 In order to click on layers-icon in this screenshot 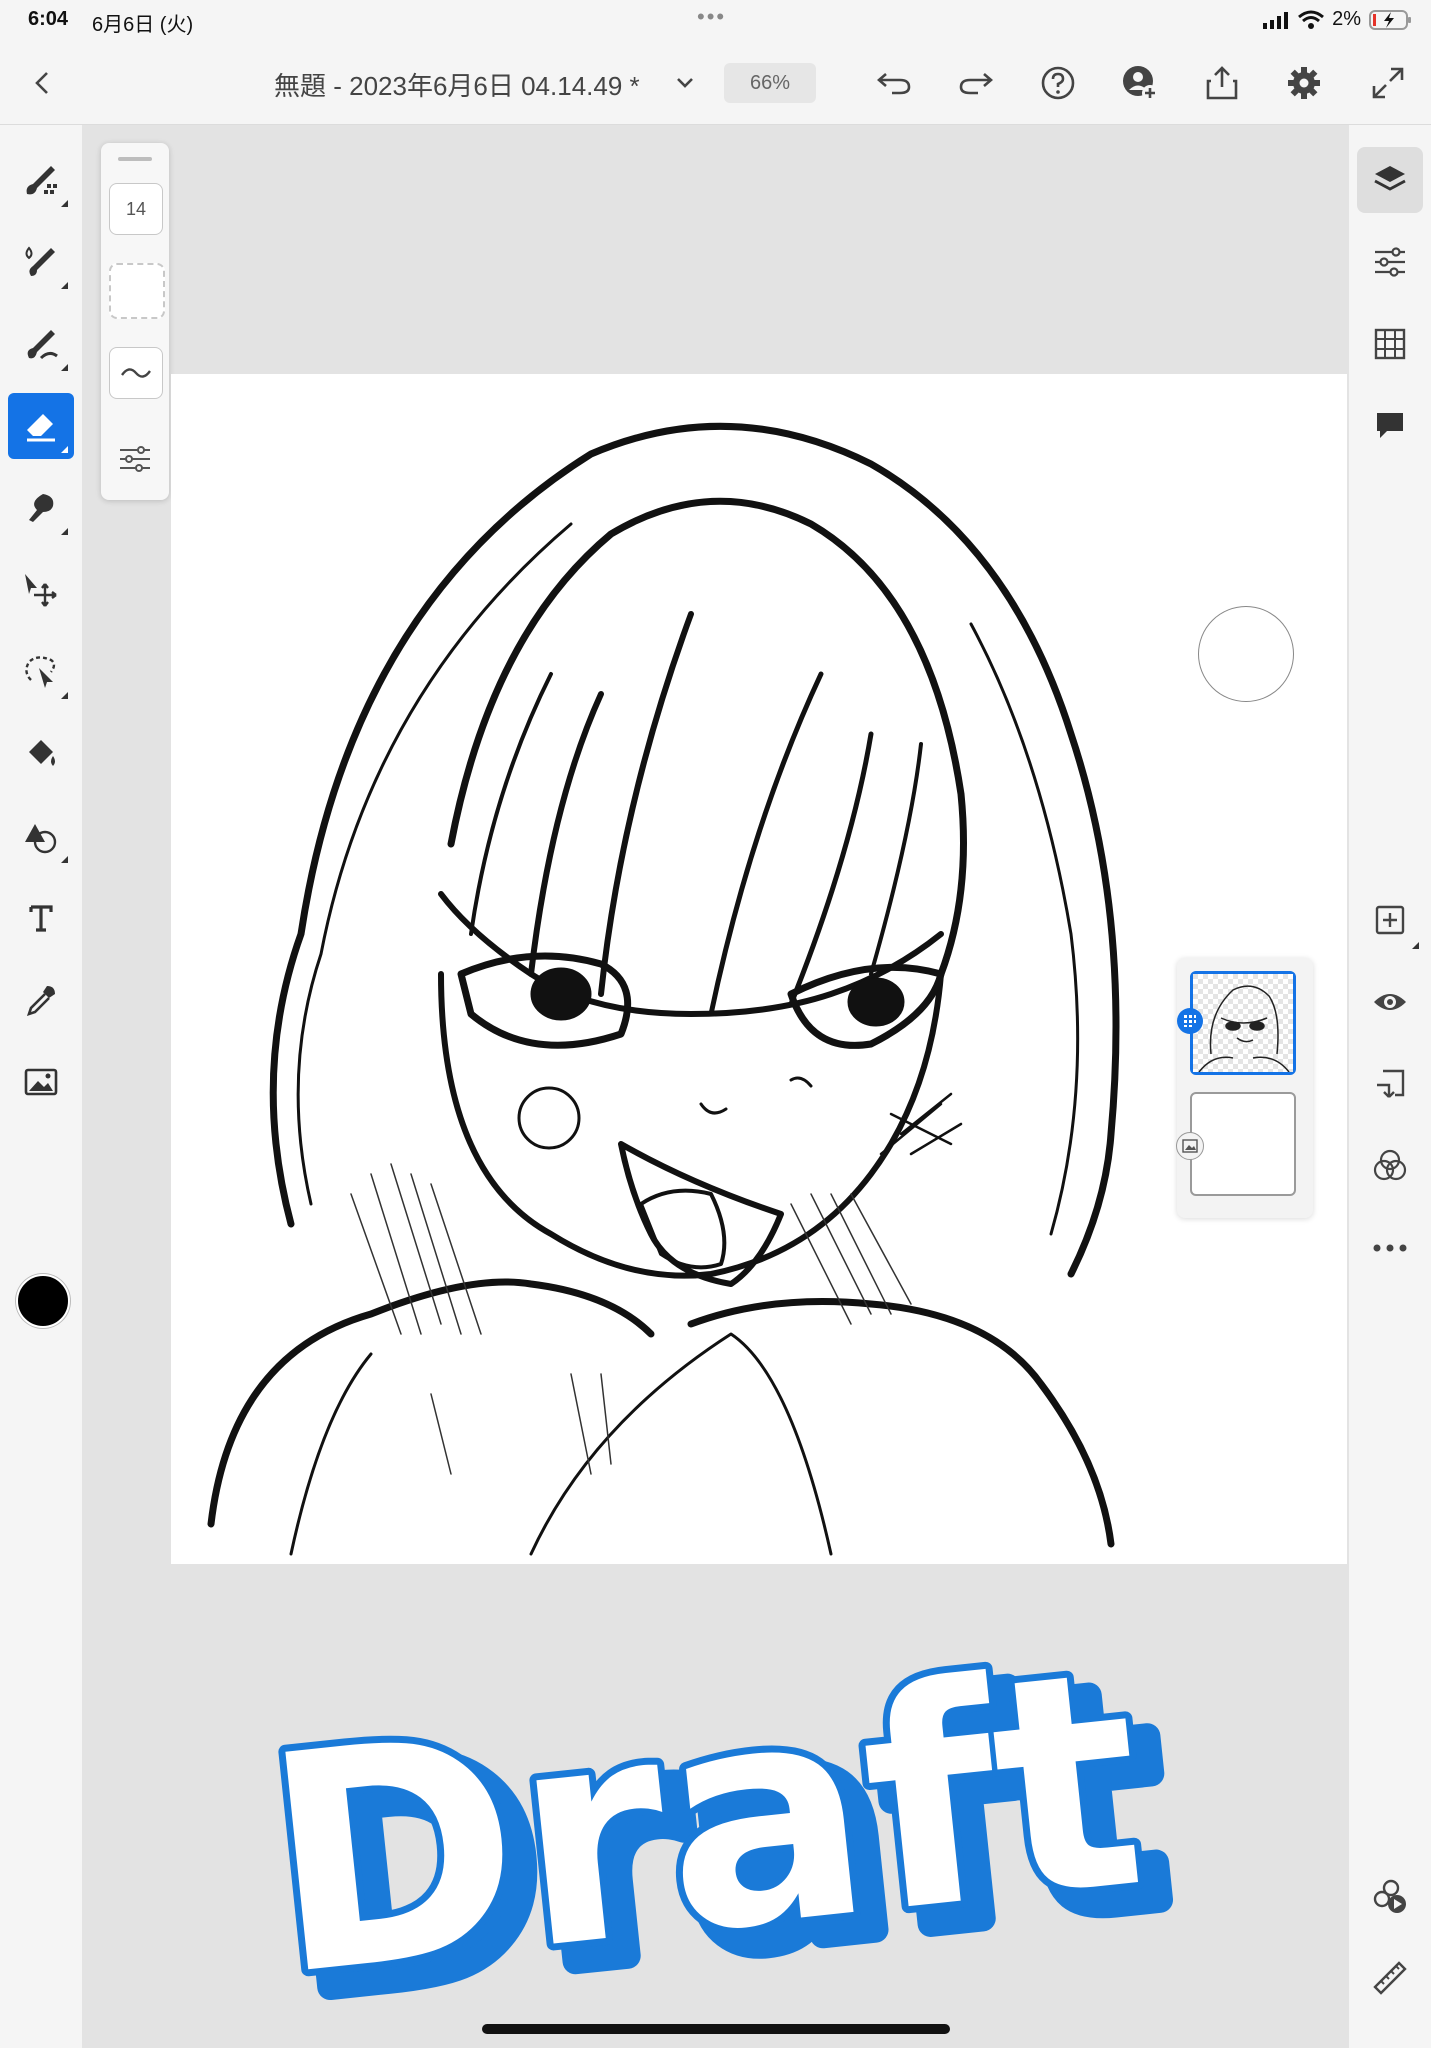, I will do `click(1390, 178)`.